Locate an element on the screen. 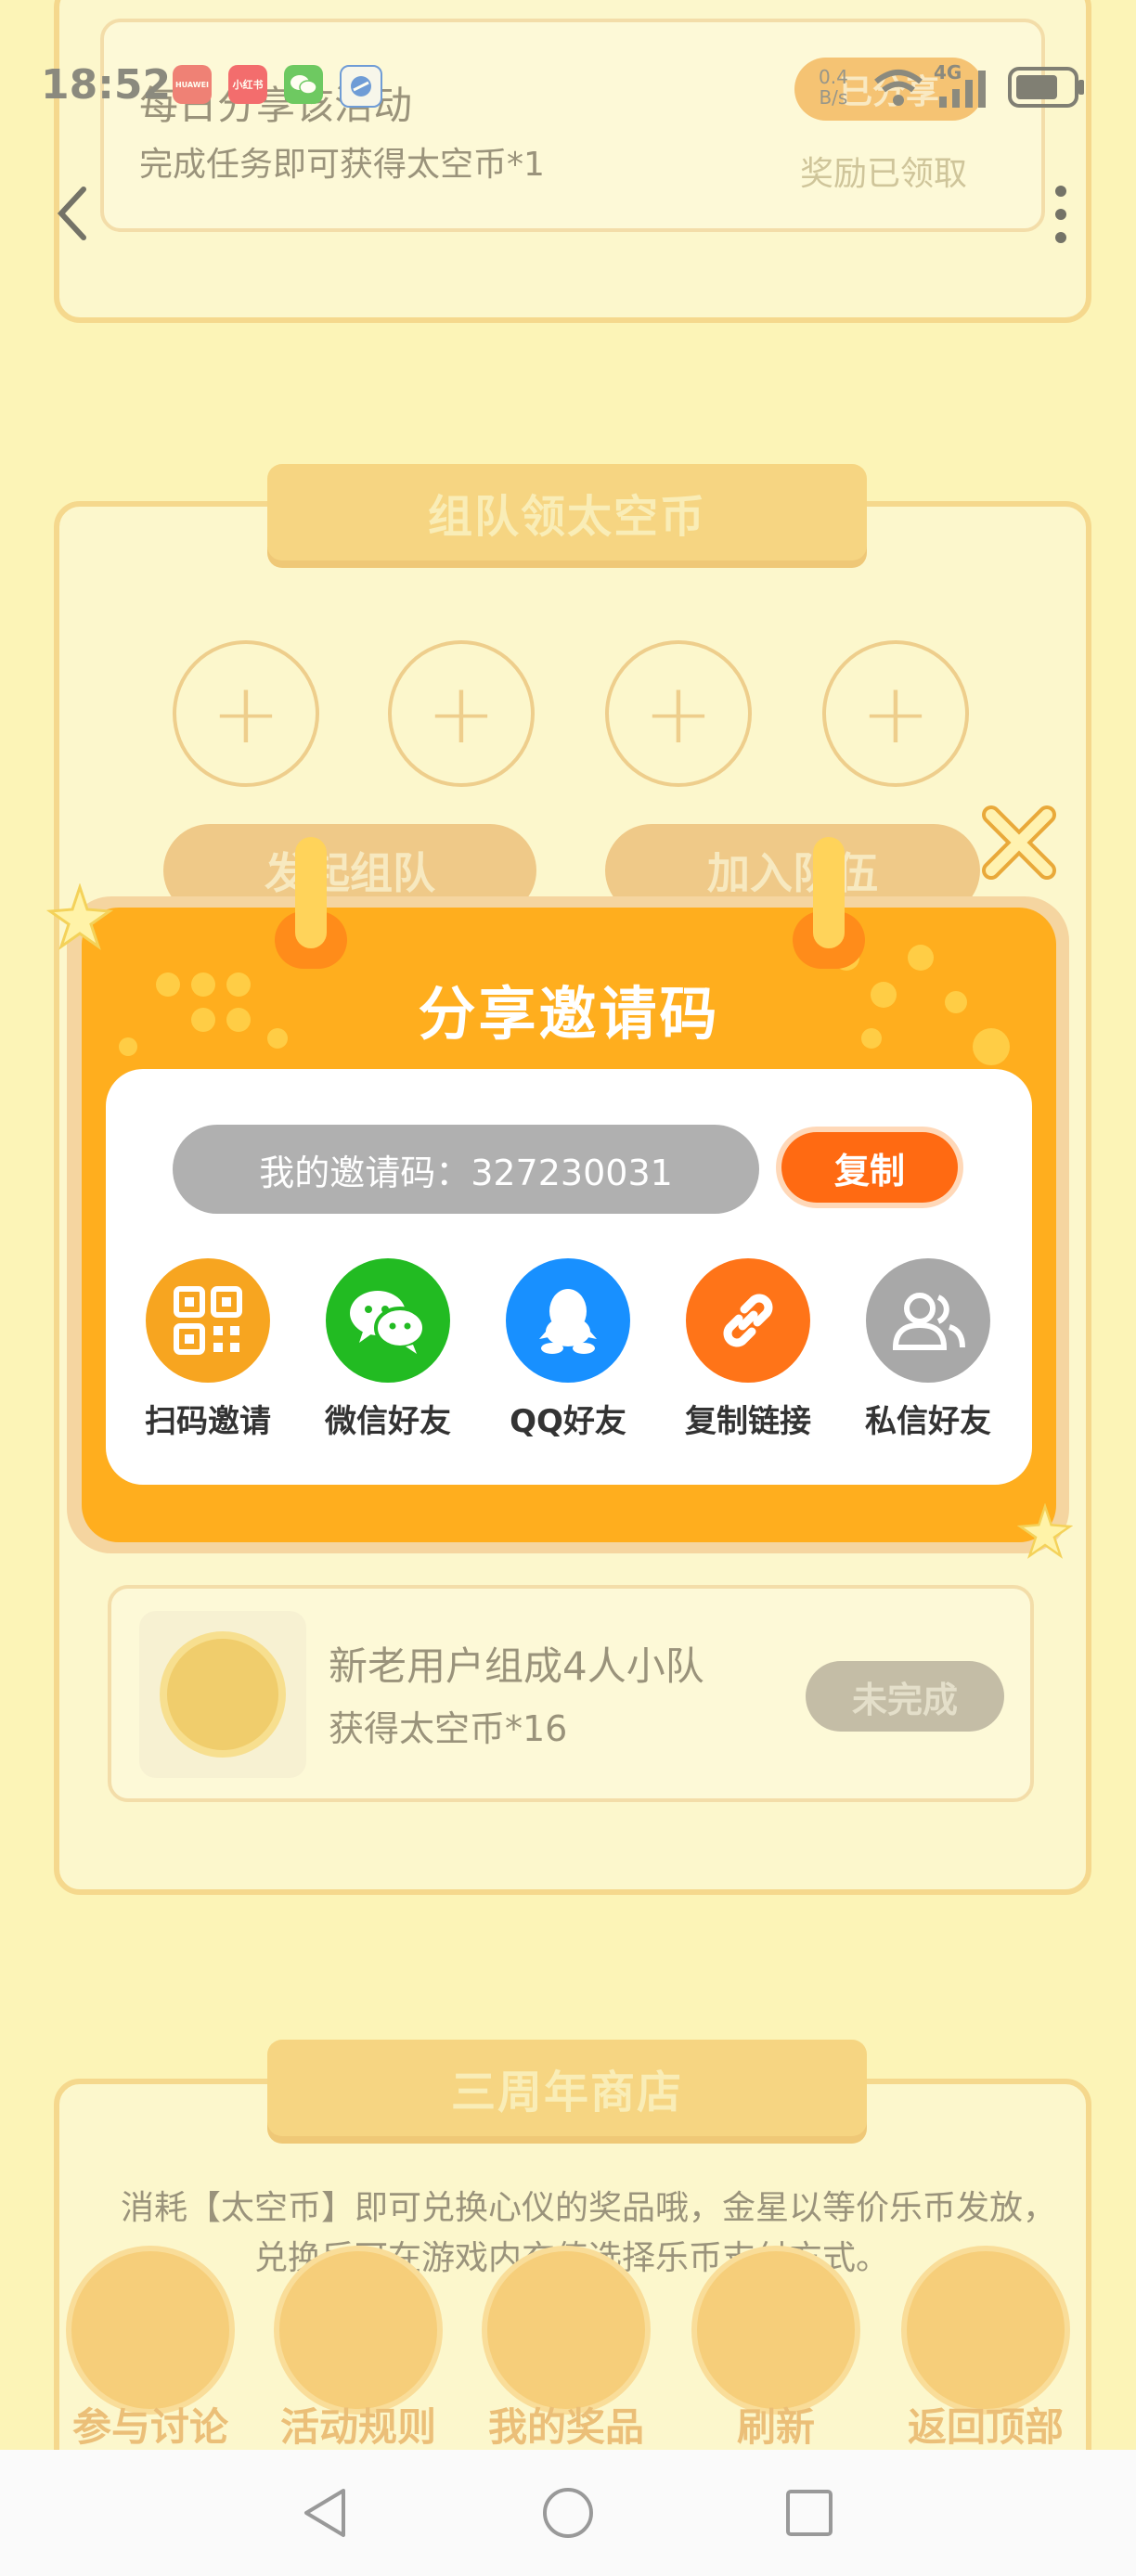 This screenshot has height=2576, width=1136. share-copy-link: 复制链接 is located at coordinates (748, 1349).